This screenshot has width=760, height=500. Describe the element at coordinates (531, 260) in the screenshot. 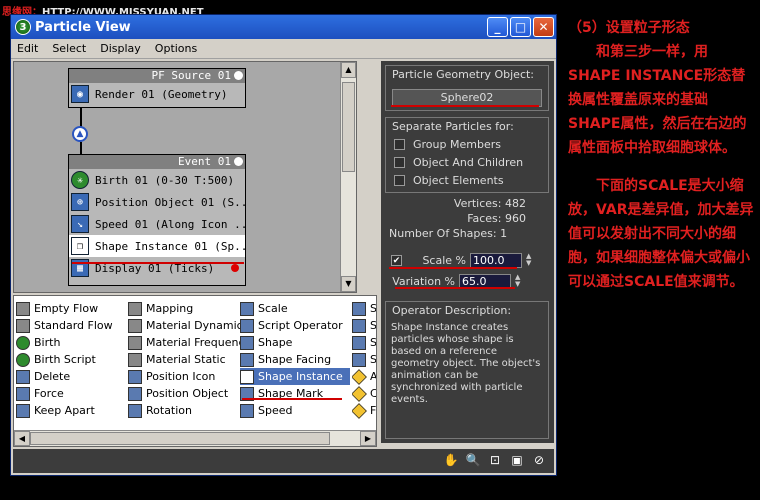

I see `scale-spinner-arrows: ▲ ▼` at that location.